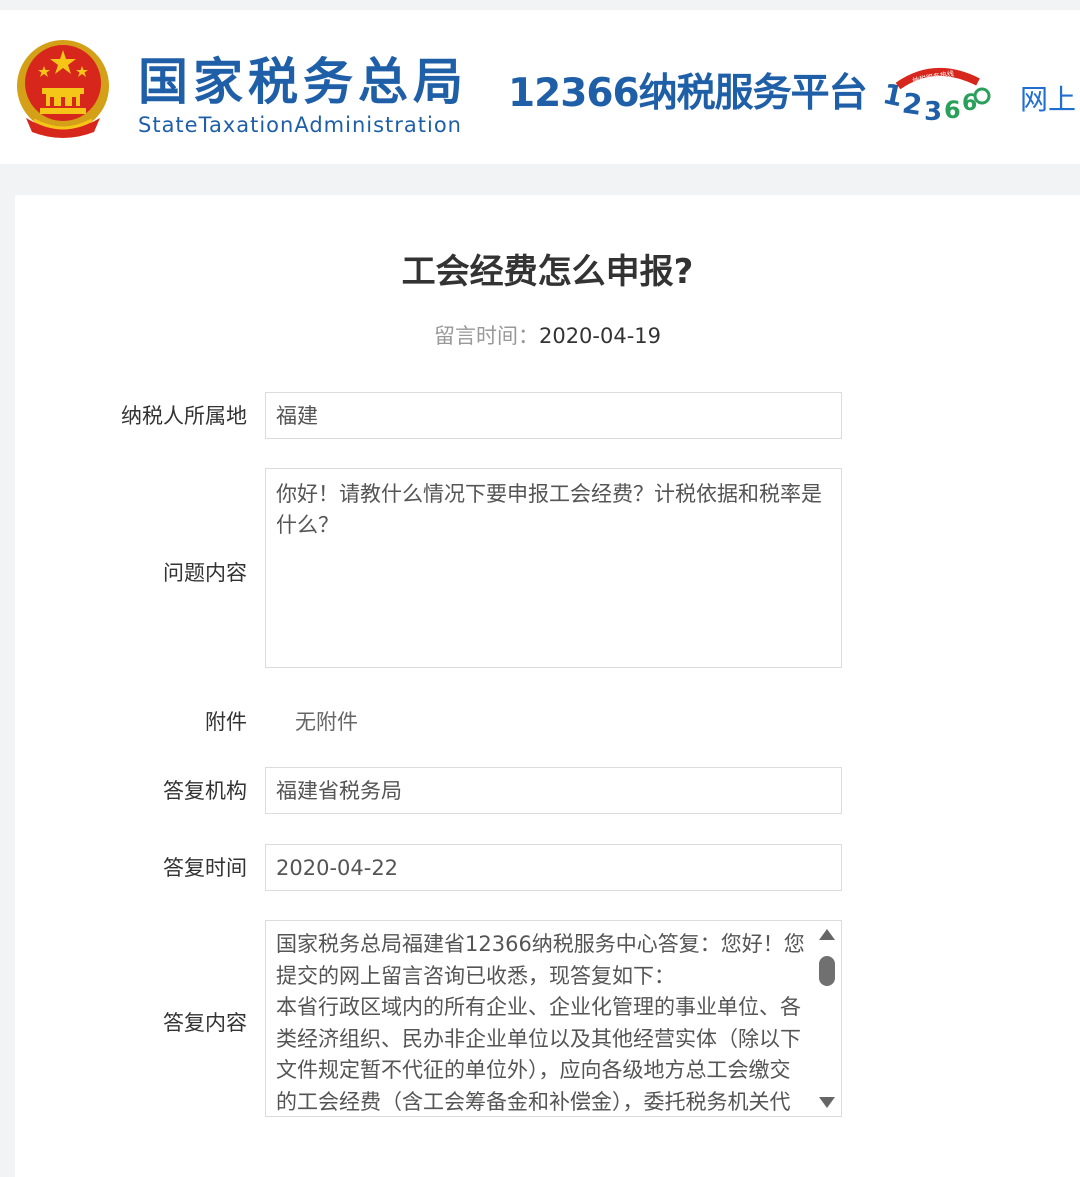  I want to click on region-field: 福建, so click(553, 415).